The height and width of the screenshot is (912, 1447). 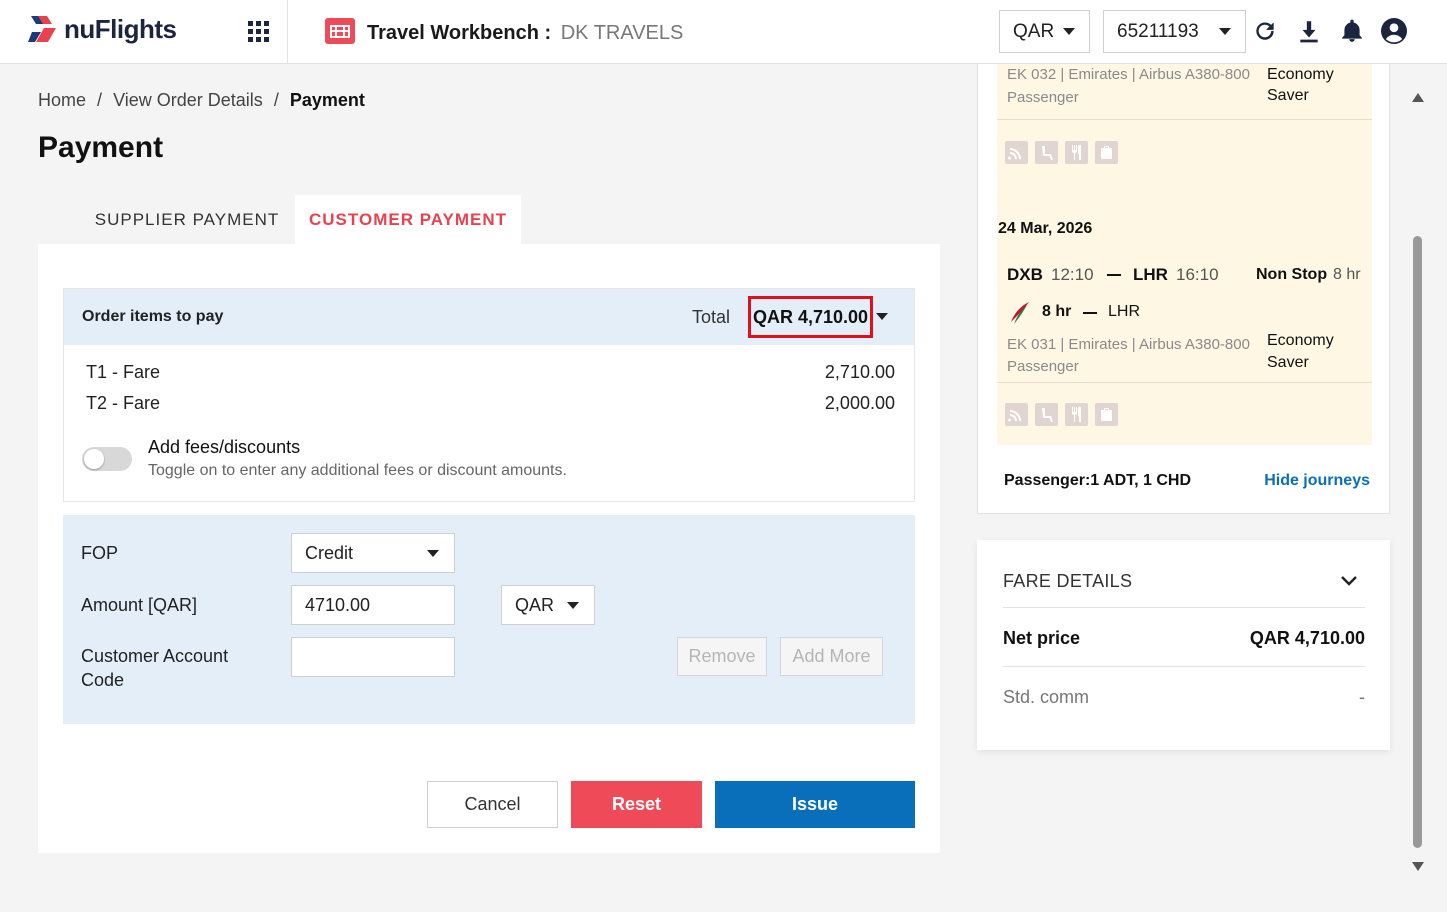 I want to click on amount-label: Amount [QAR], so click(x=139, y=605).